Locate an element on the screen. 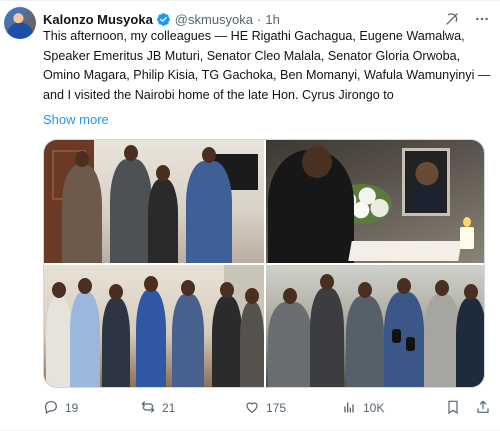 Image resolution: width=500 pixels, height=431 pixels. repost-icon is located at coordinates (148, 408).